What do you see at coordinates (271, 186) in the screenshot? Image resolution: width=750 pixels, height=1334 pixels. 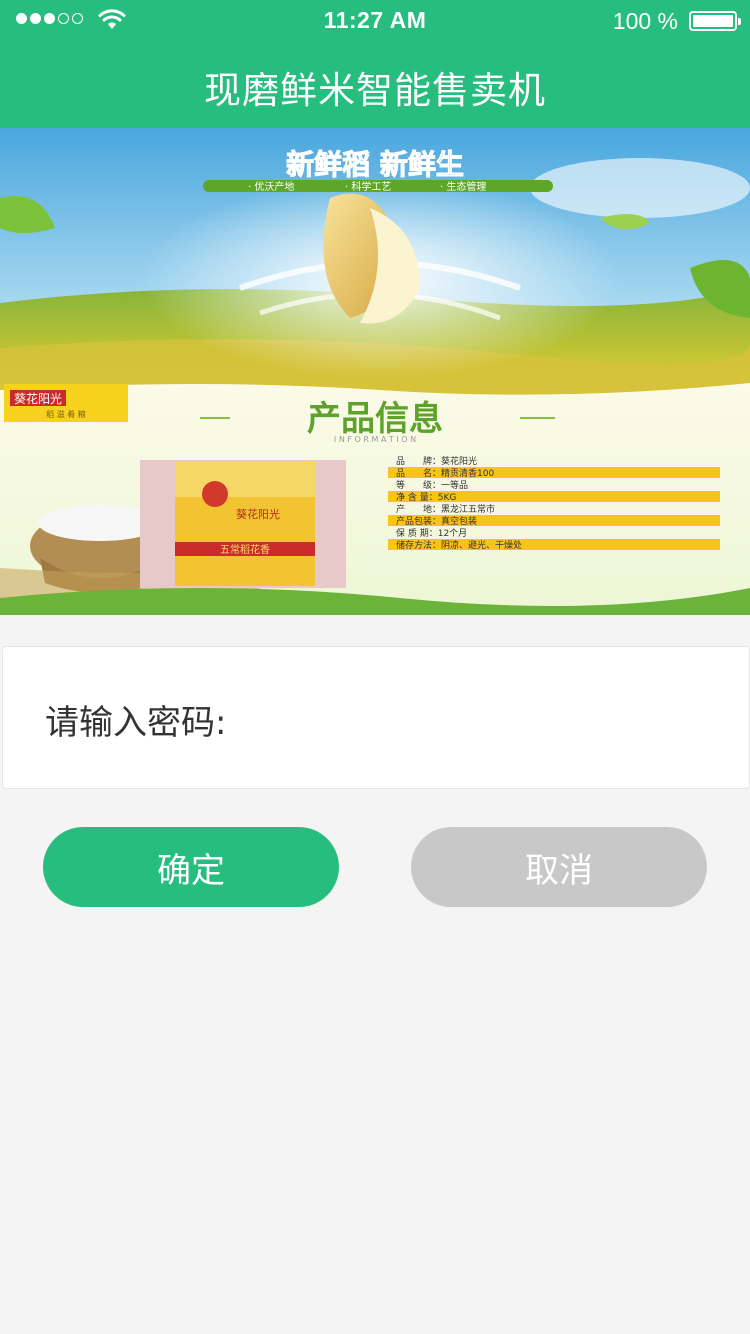 I see `svg-text: · 优沃产地` at bounding box center [271, 186].